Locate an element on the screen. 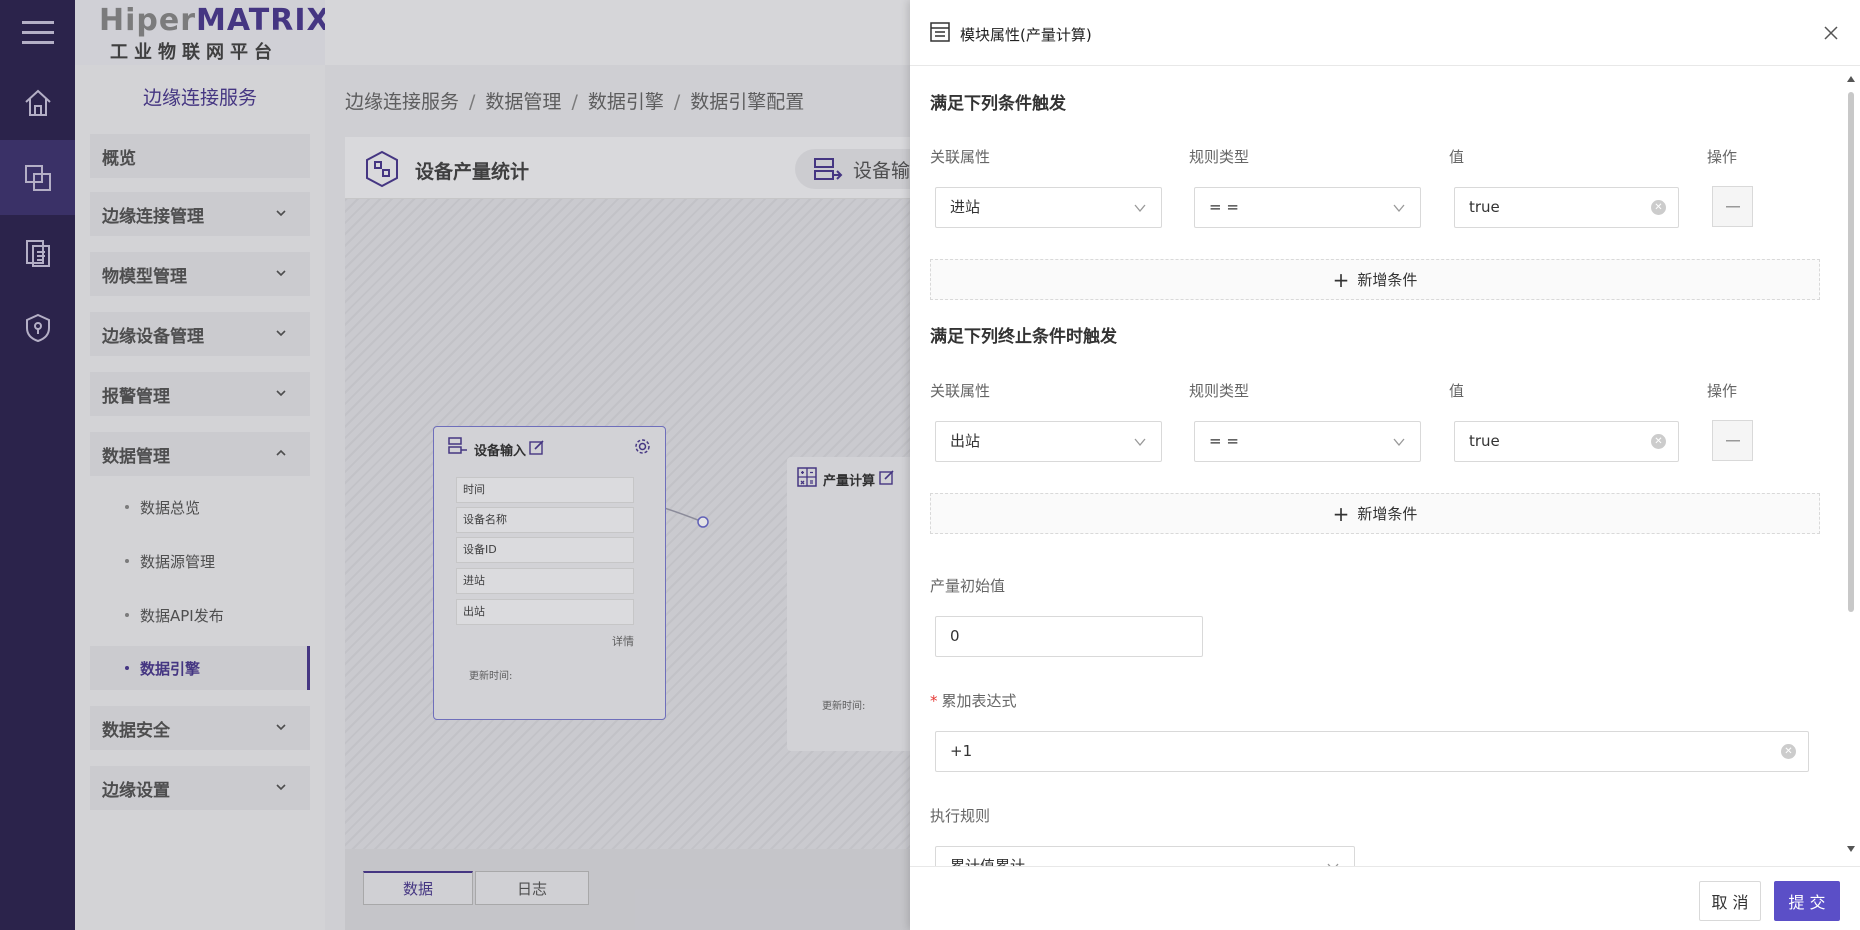 The width and height of the screenshot is (1860, 930). stop-attr-select: 出站 is located at coordinates (1048, 441).